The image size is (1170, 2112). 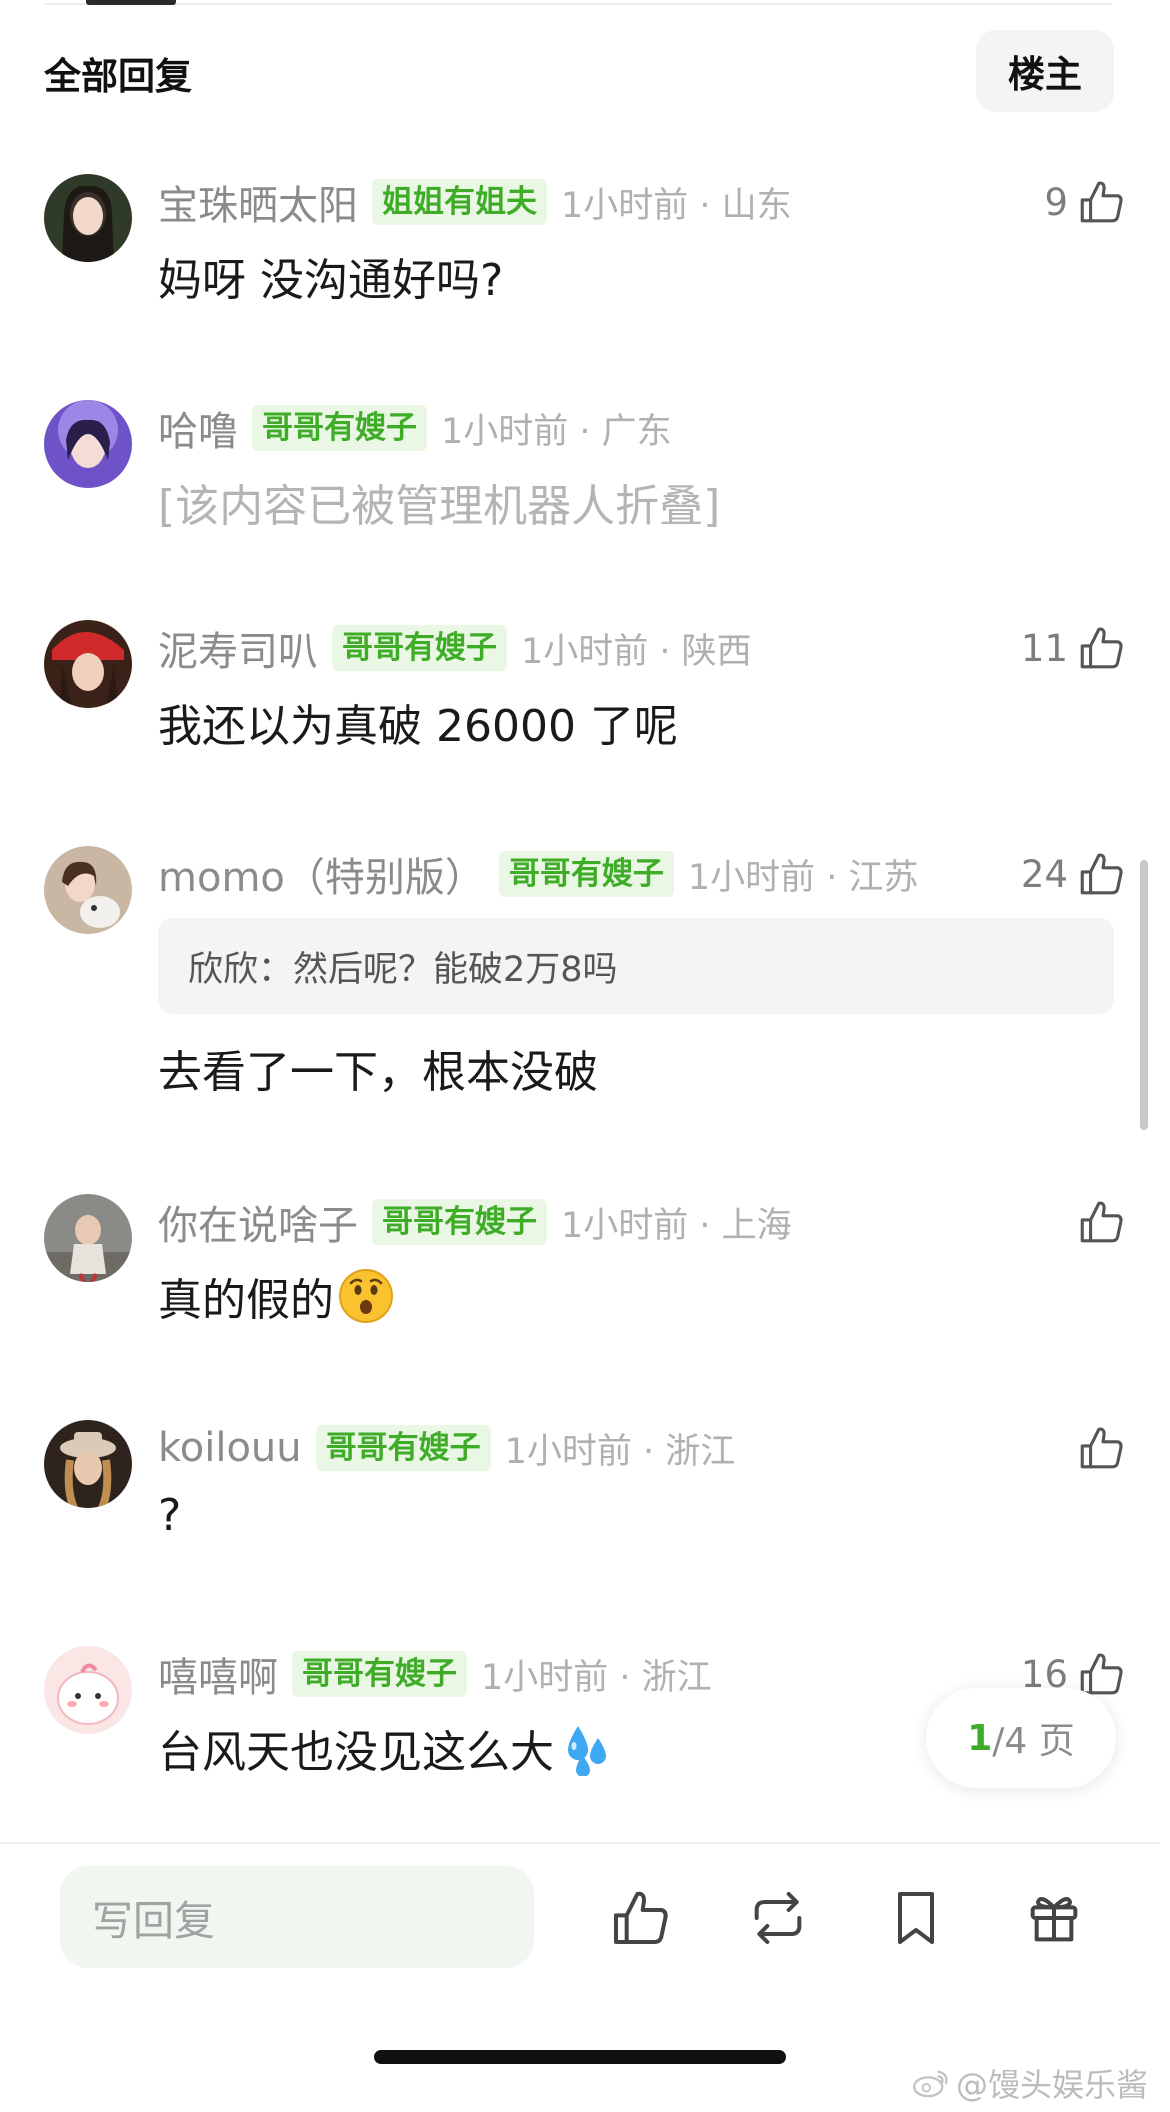 I want to click on sweat-droplets-emoji-icon, so click(x=587, y=1751).